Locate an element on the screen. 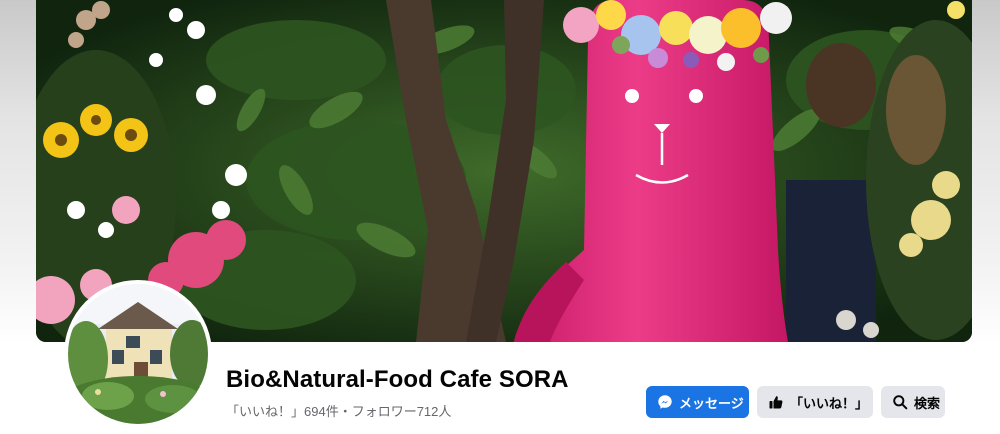 This screenshot has height=434, width=1000. search-button: 検索 is located at coordinates (913, 402).